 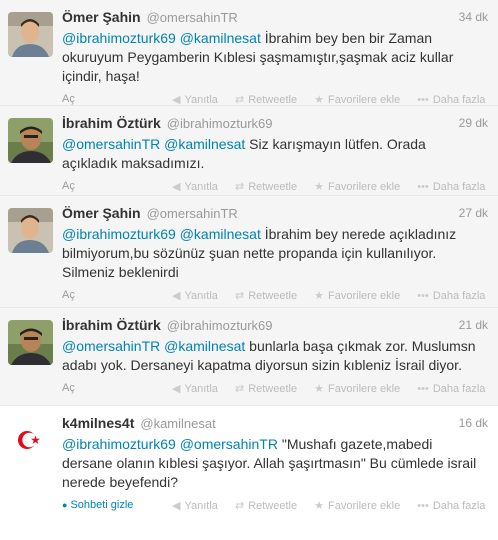 What do you see at coordinates (473, 17) in the screenshot?
I see `tweet-timestamp: 34 dk` at bounding box center [473, 17].